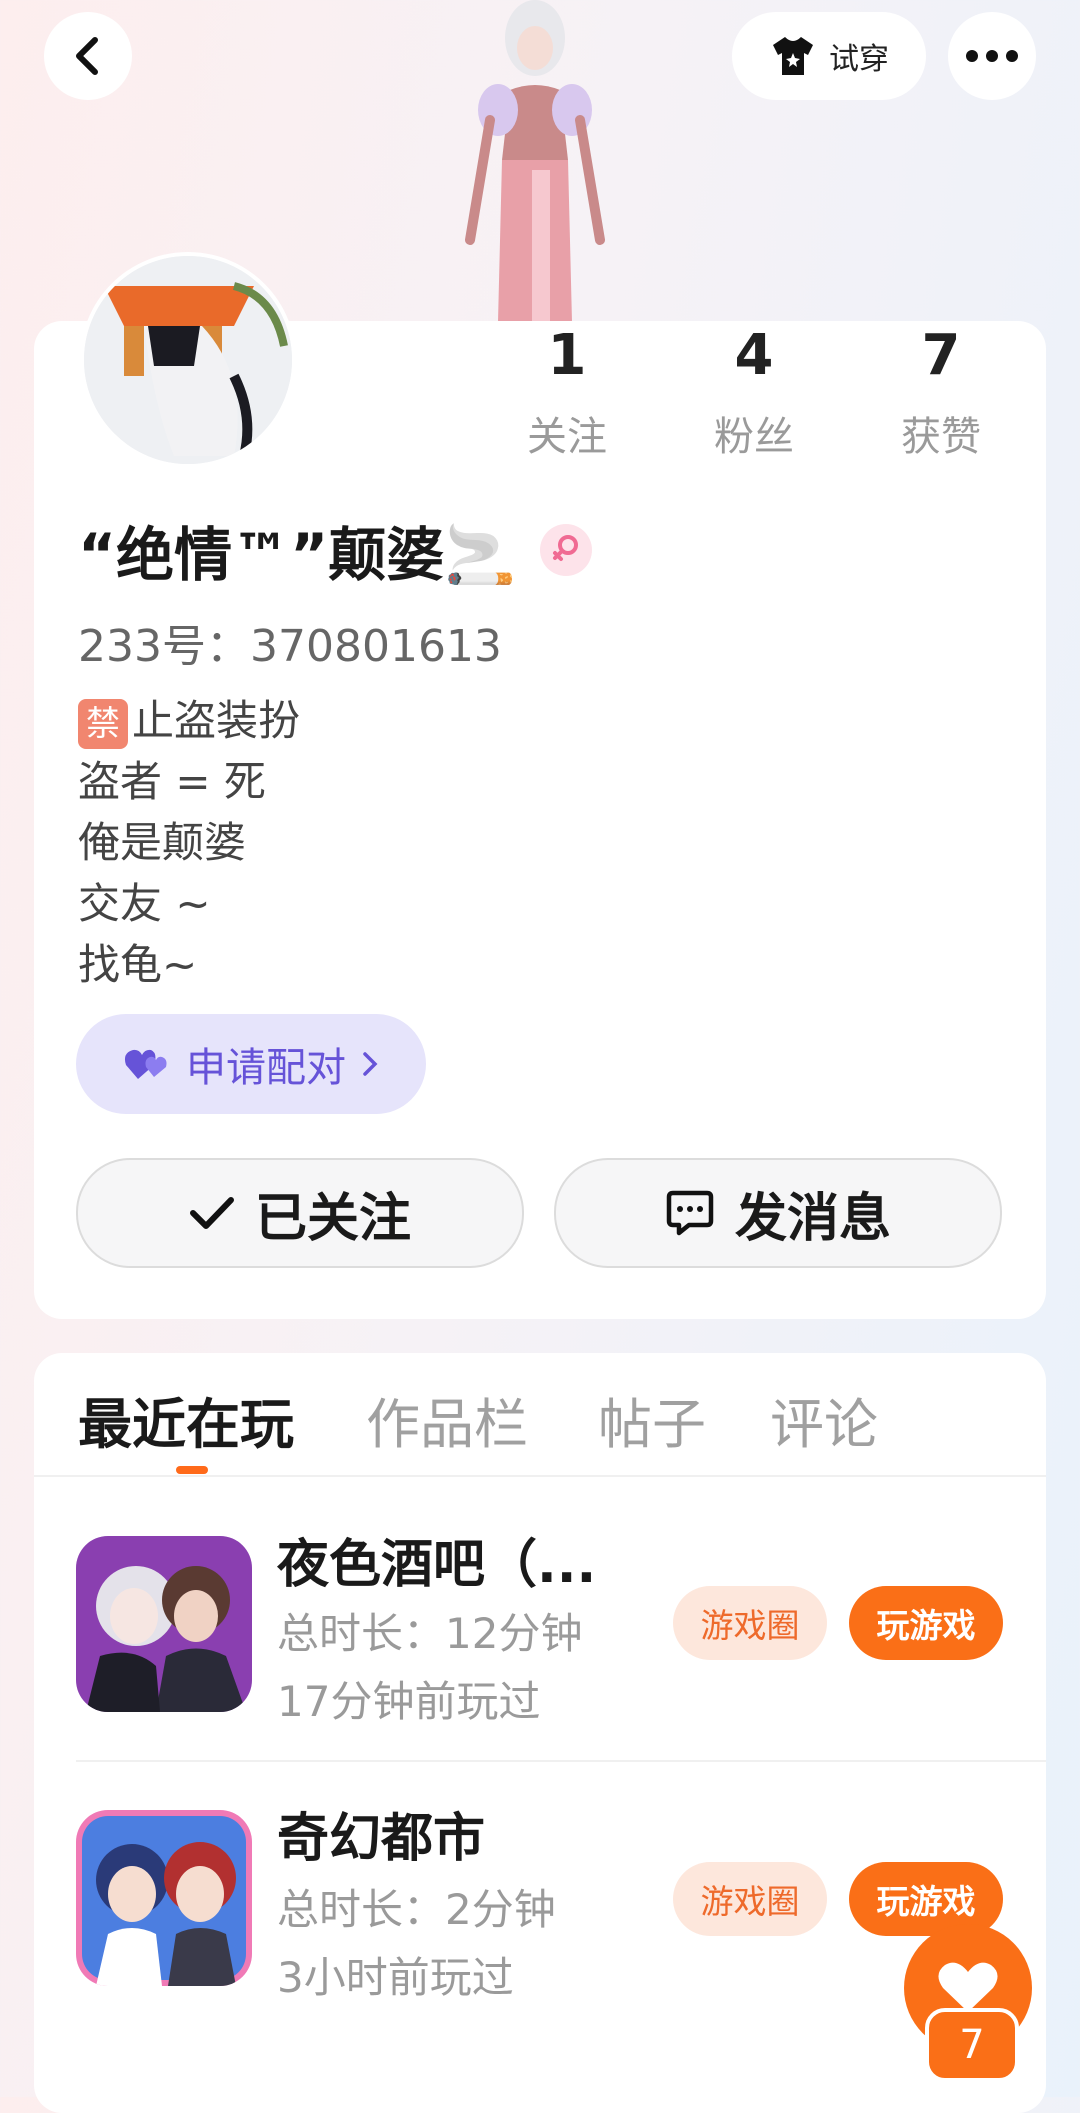  I want to click on send-message-button: 发消息, so click(778, 1213).